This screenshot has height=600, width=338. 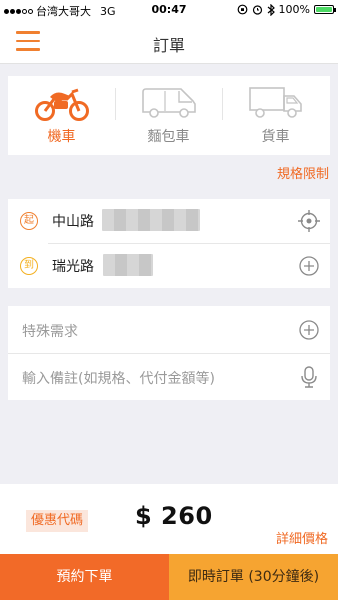 I want to click on bluetooth-icon, so click(x=271, y=9).